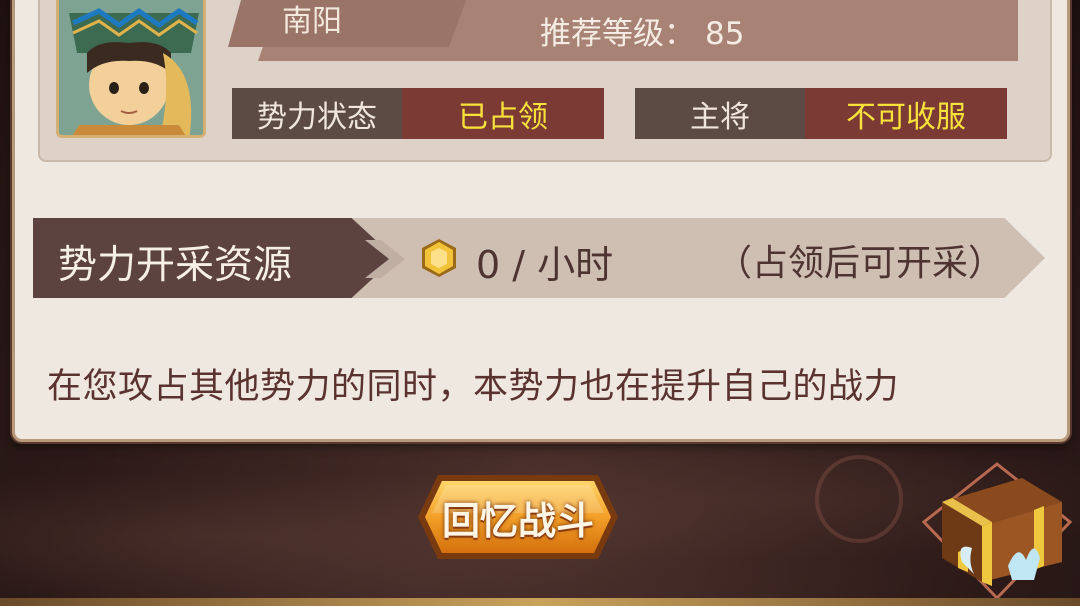 The width and height of the screenshot is (1080, 606). I want to click on resource-note: （占领后可开采）, so click(860, 263).